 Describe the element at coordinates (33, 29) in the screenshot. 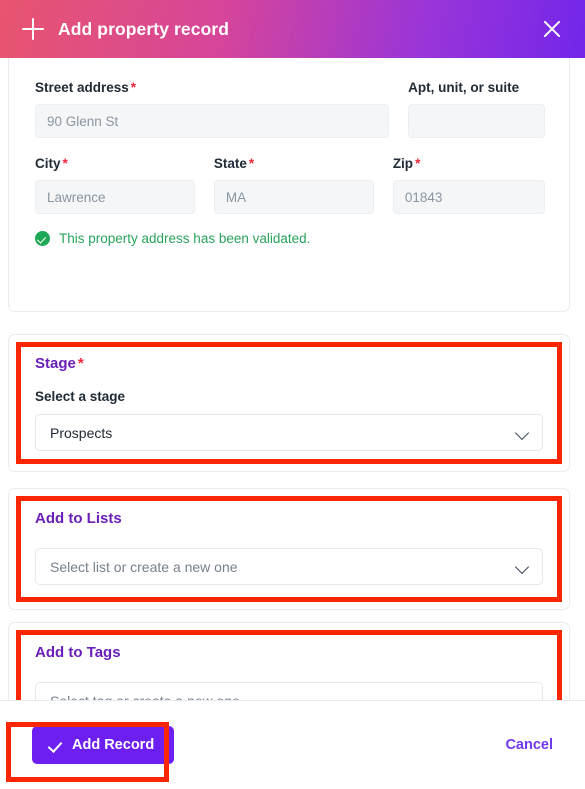

I see `plus-icon` at that location.